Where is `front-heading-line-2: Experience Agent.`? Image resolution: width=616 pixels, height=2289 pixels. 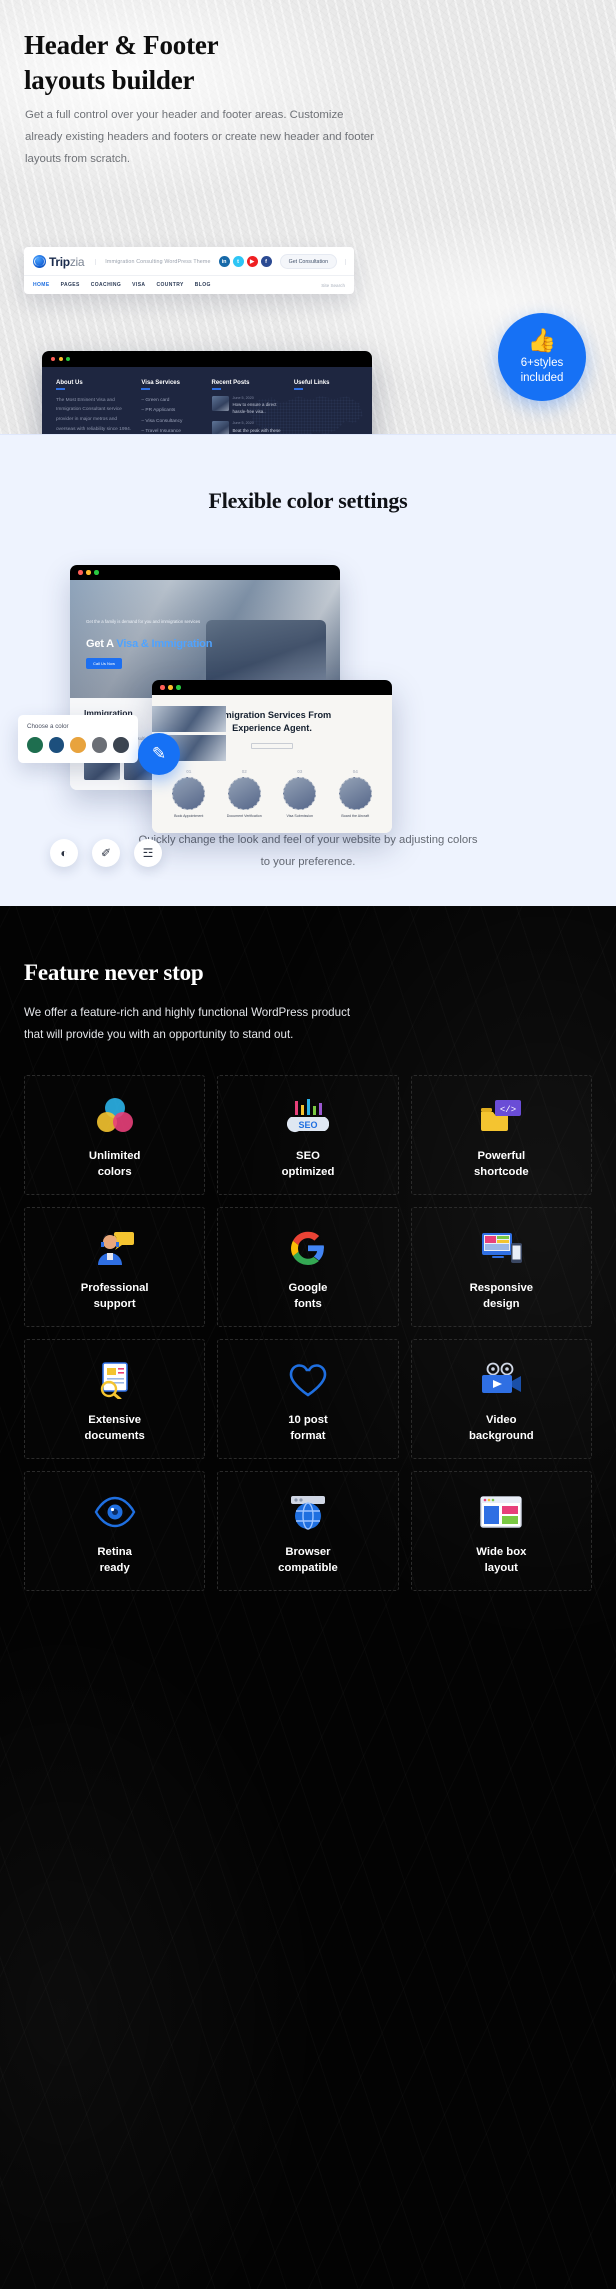
front-heading-line-2: Experience Agent. is located at coordinates (272, 727).